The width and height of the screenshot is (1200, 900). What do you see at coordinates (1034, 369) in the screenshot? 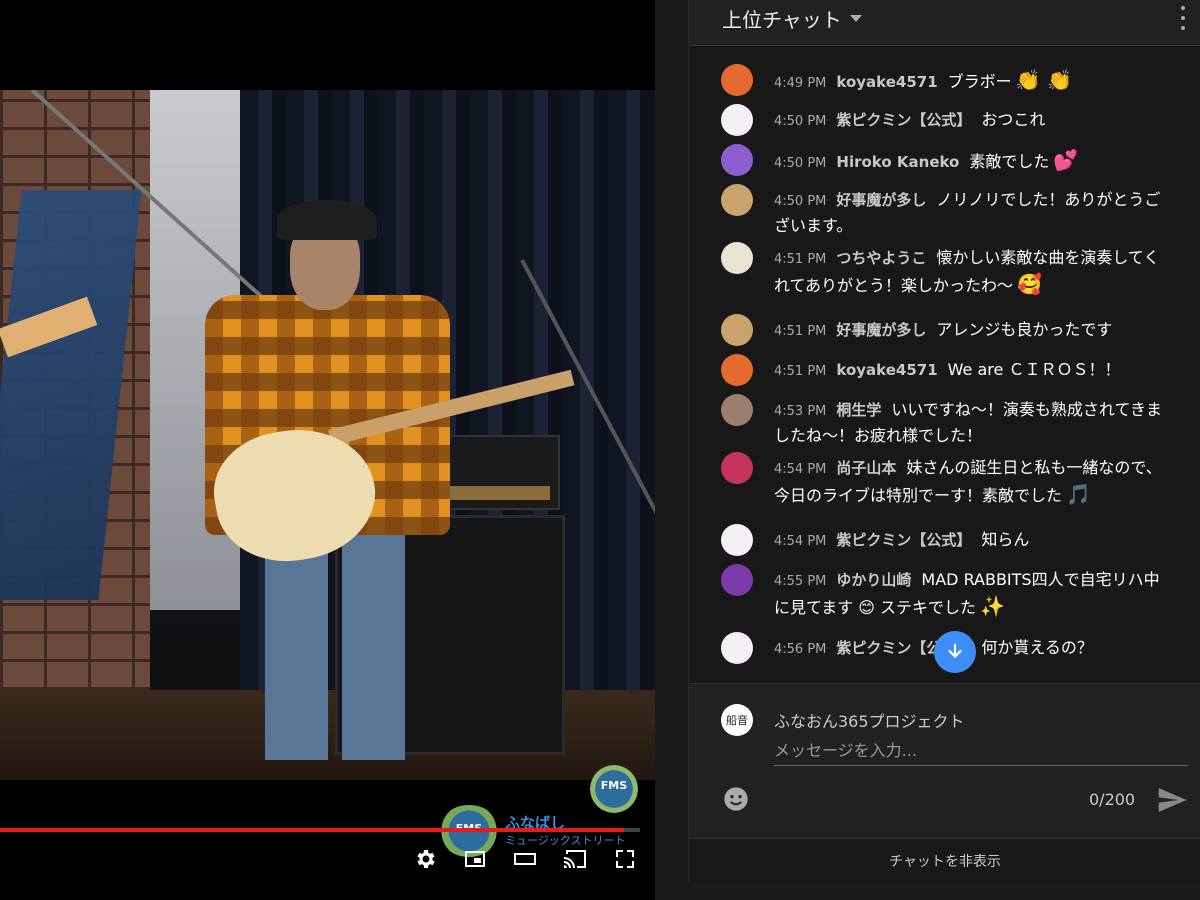
I see `message-text: We are ＣＩＲＯＳ！！` at bounding box center [1034, 369].